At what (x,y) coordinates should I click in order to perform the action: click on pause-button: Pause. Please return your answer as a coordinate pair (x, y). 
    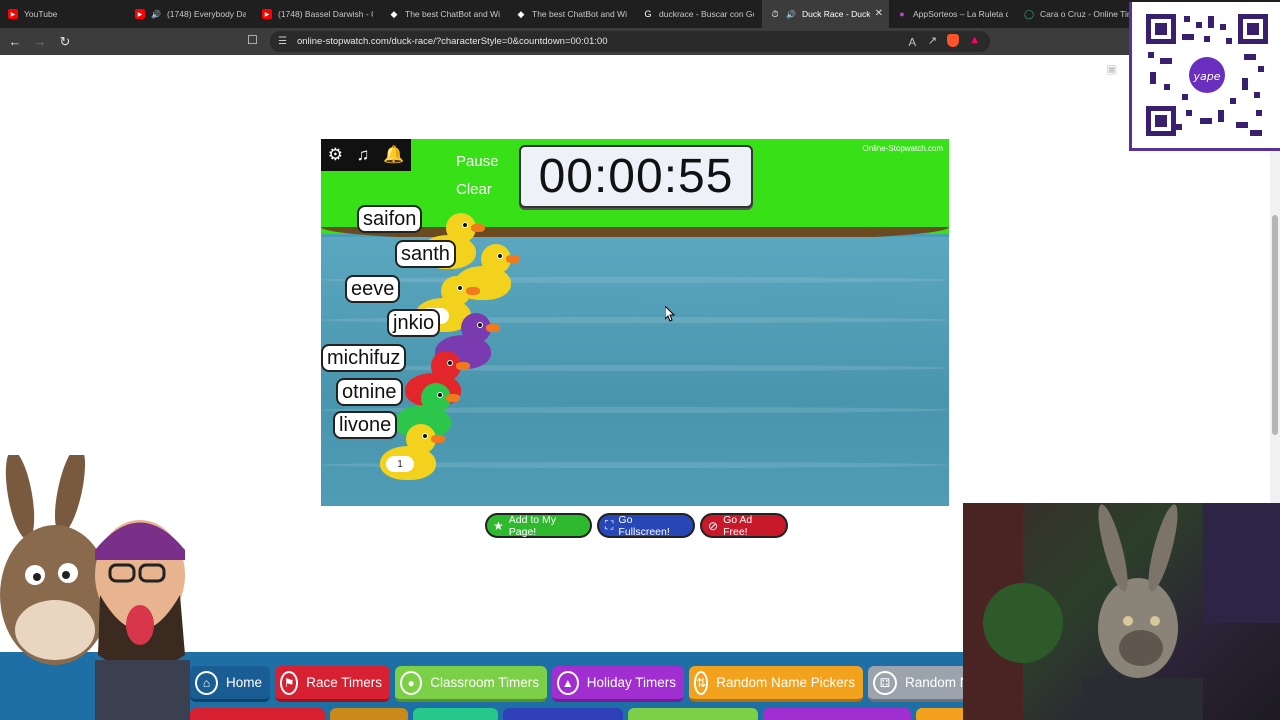
    Looking at the image, I should click on (477, 161).